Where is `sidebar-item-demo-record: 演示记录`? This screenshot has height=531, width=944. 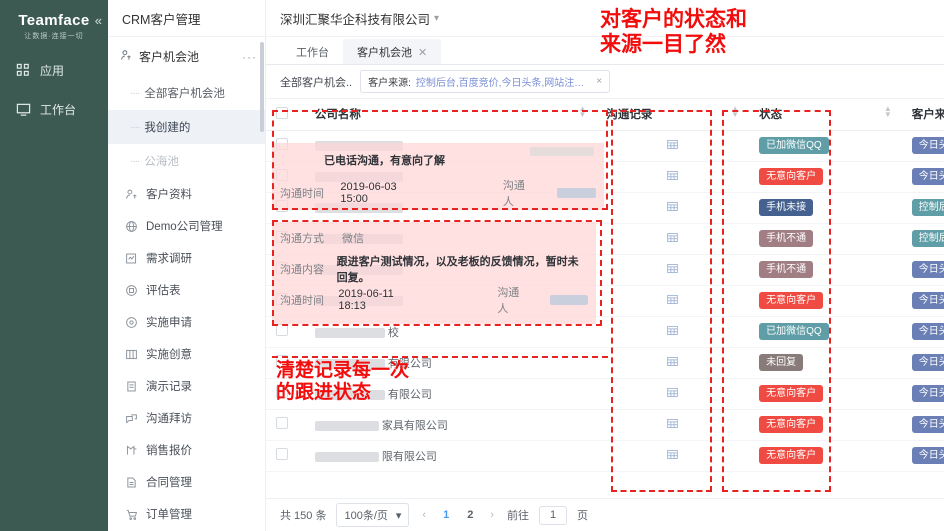 sidebar-item-demo-record: 演示记录 is located at coordinates (186, 386).